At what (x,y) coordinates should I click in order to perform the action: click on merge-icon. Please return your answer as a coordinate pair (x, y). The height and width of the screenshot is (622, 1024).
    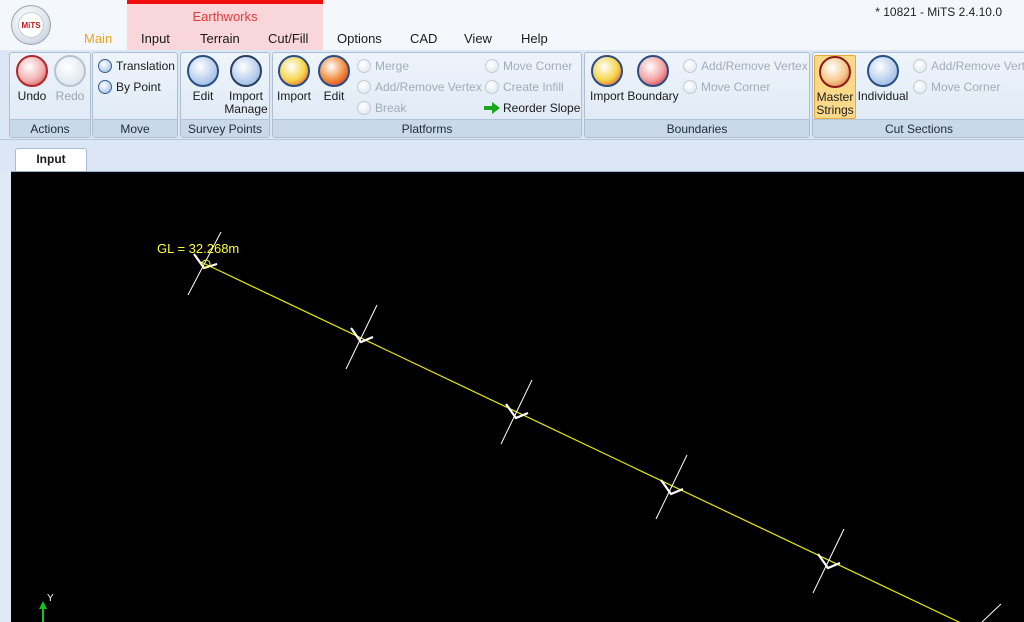
    Looking at the image, I should click on (364, 66).